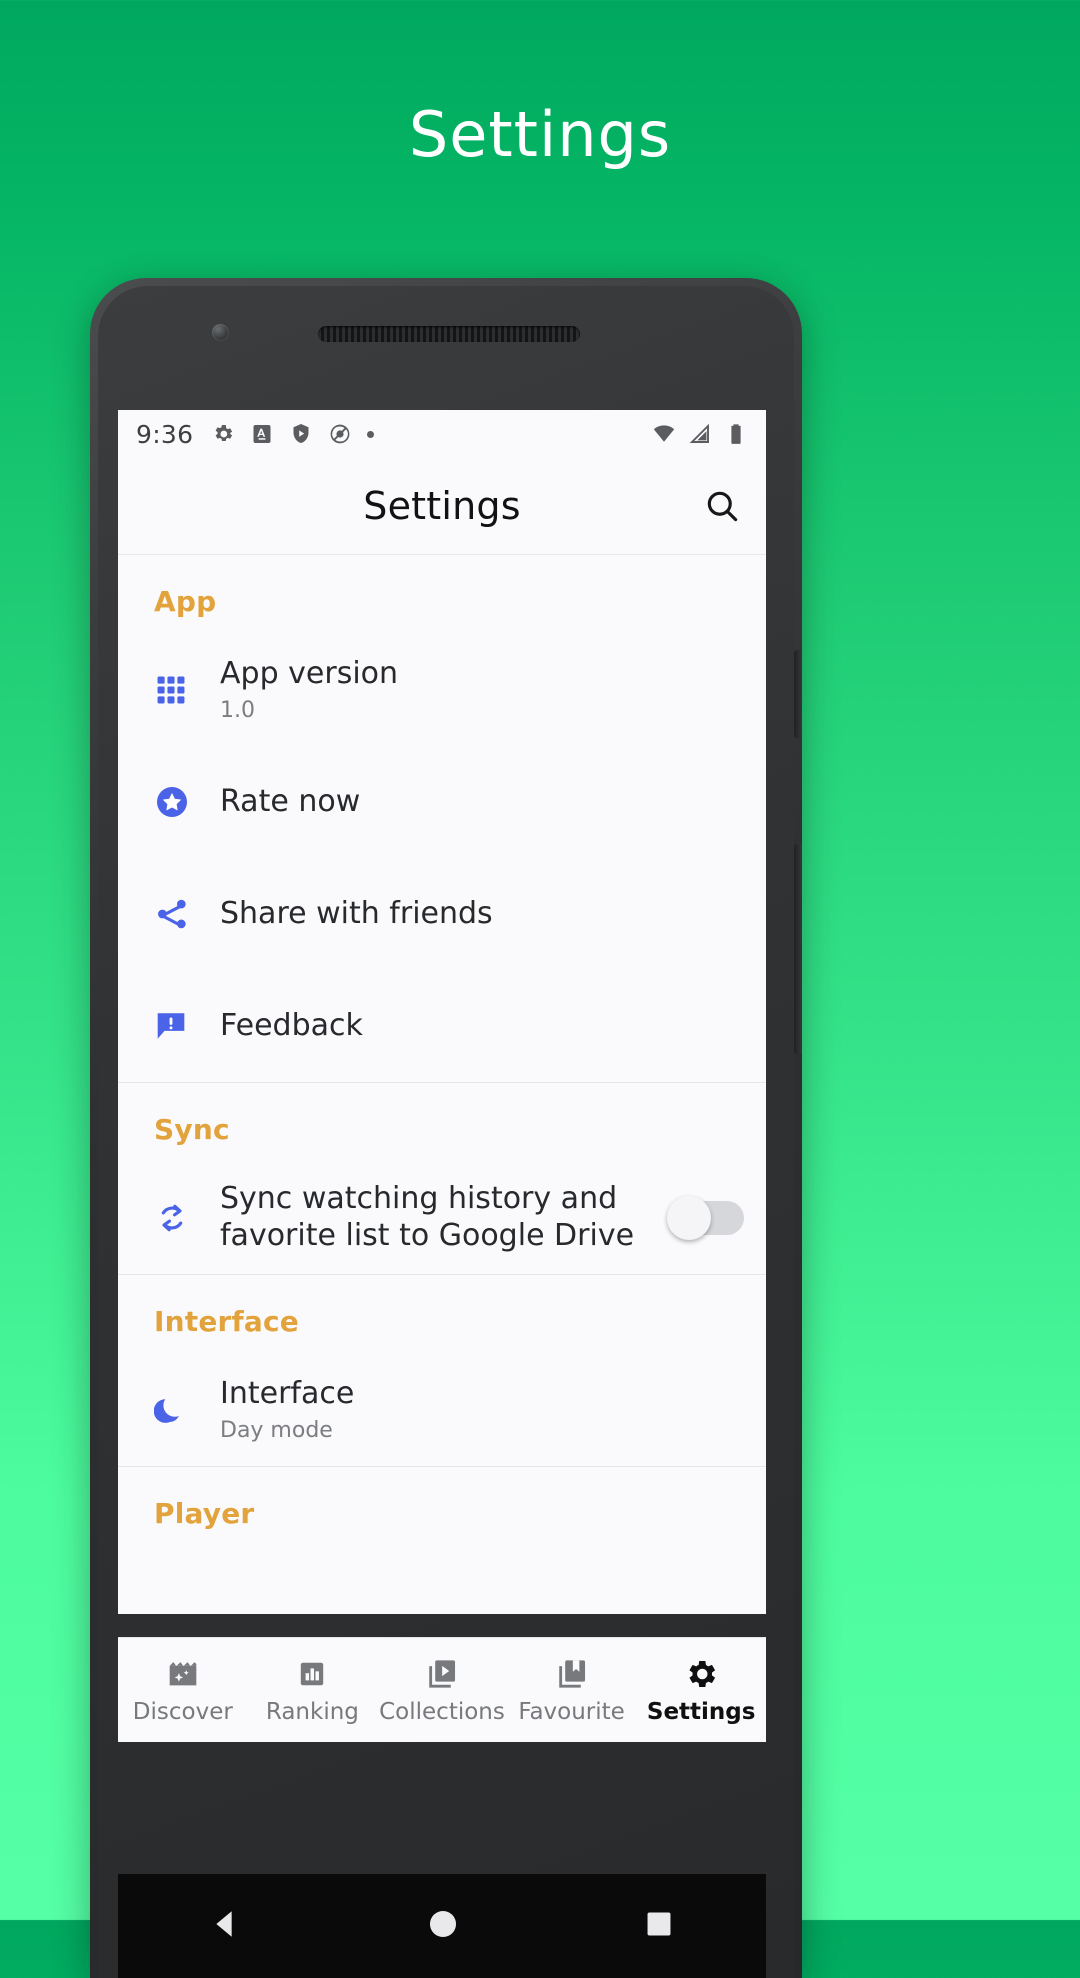 The image size is (1080, 1978). I want to click on earpiece-speaker, so click(449, 334).